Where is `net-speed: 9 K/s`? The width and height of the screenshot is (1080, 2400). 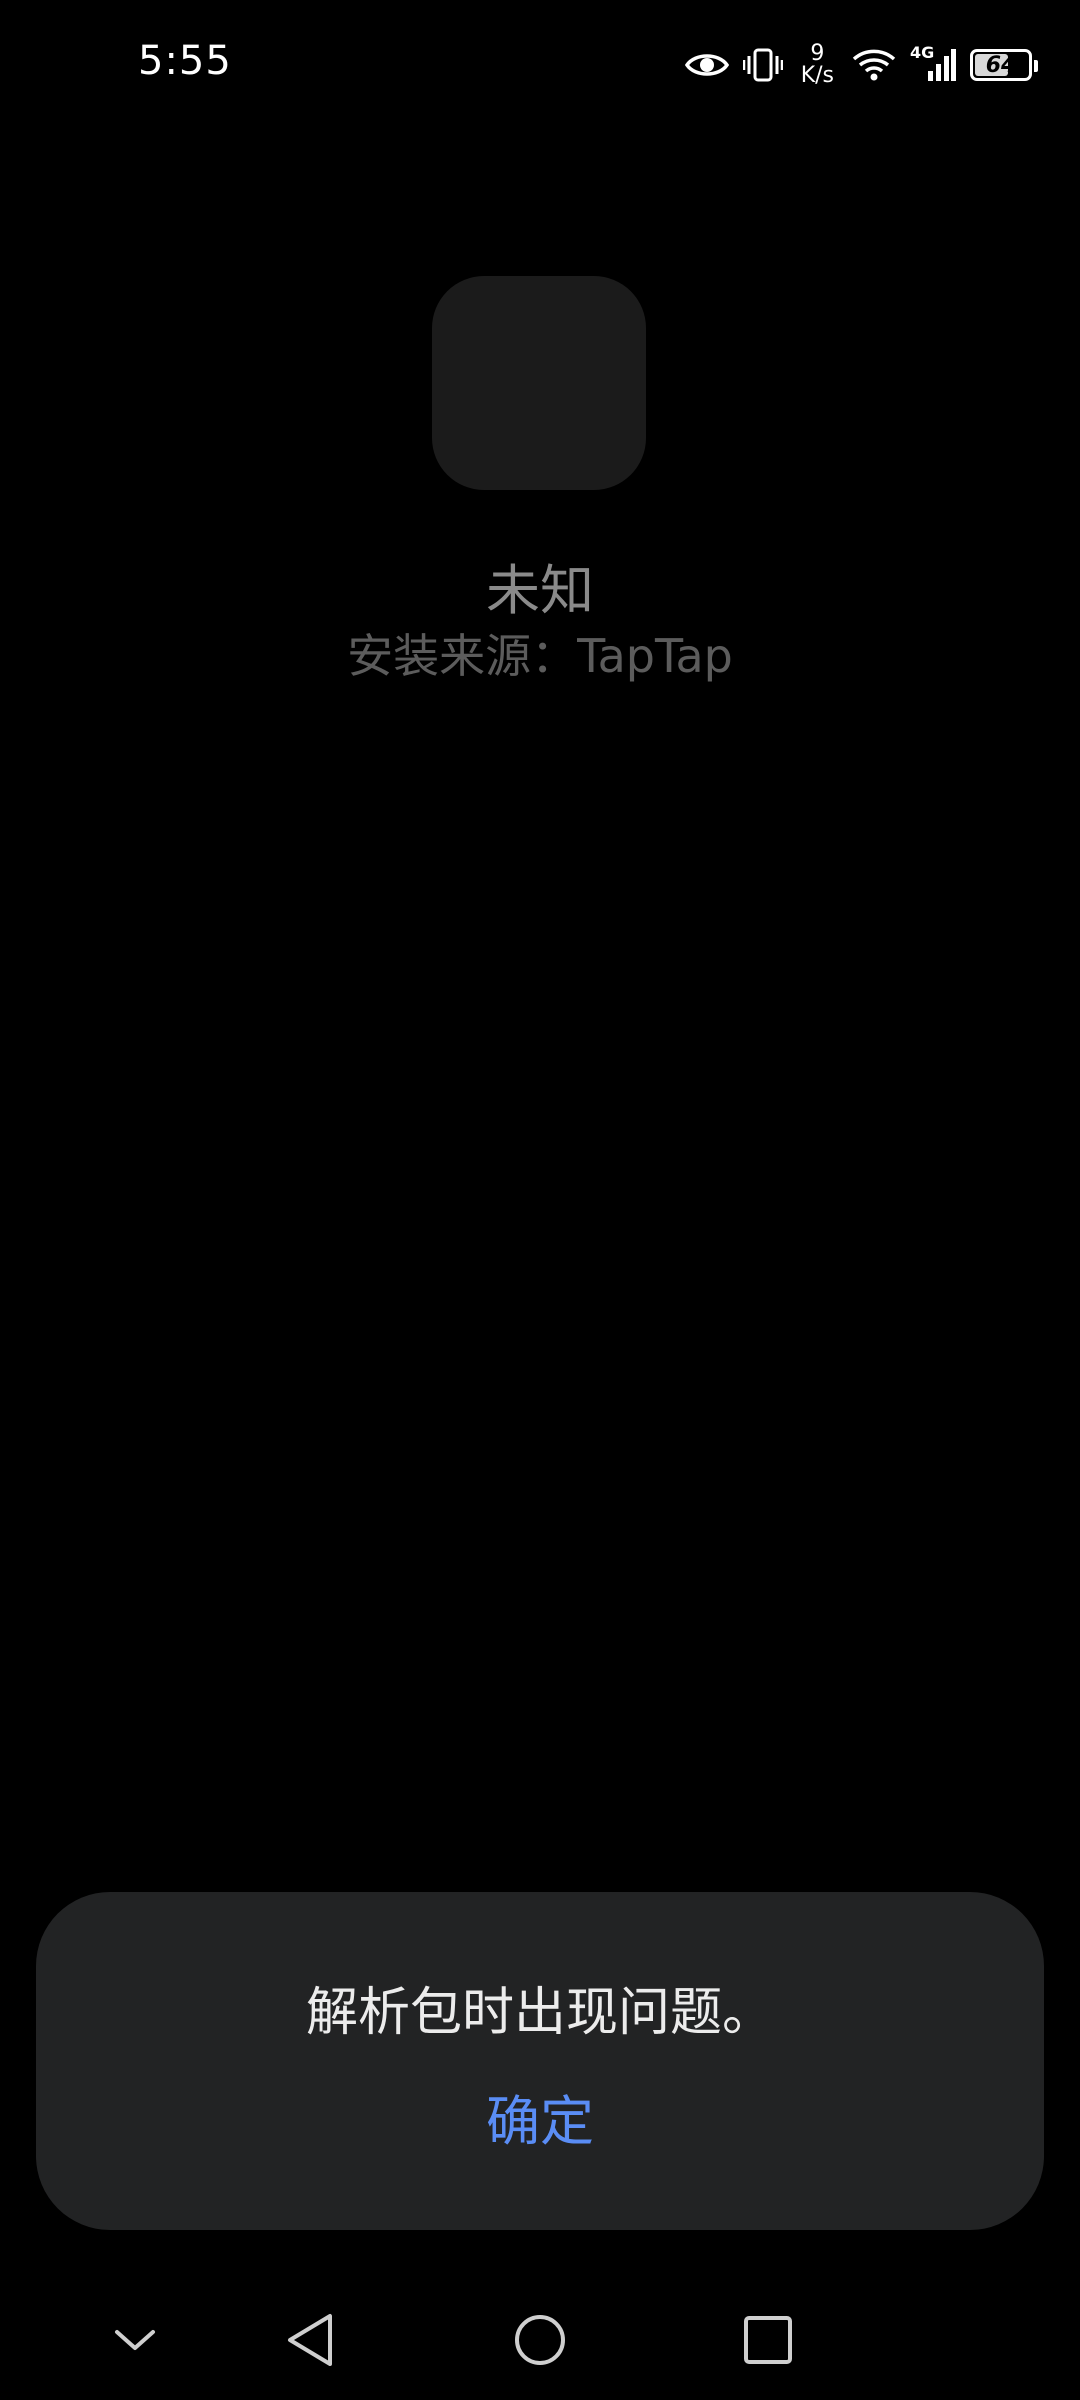 net-speed: 9 K/s is located at coordinates (817, 65).